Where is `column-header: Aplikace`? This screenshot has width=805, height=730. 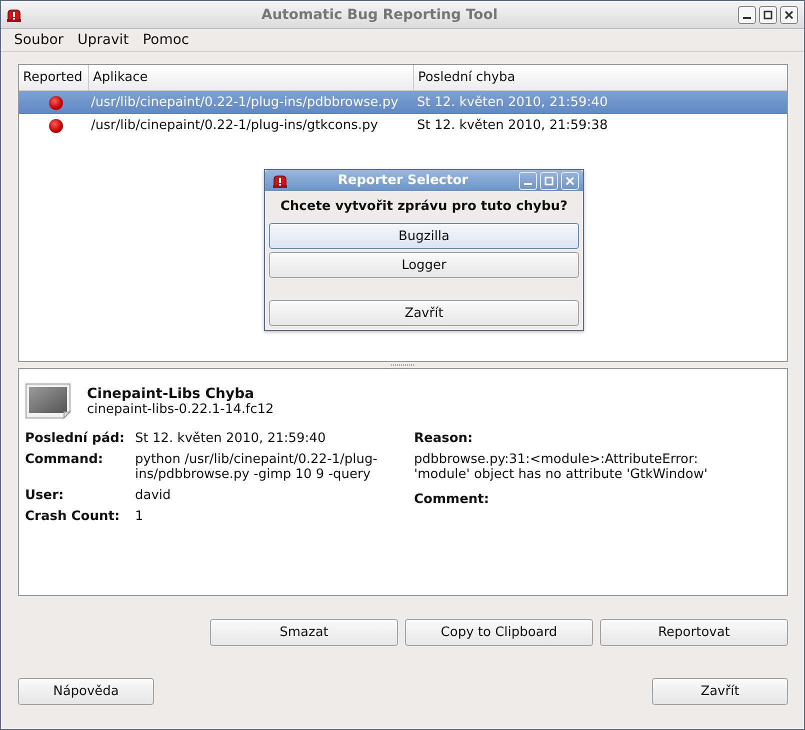
column-header: Aplikace is located at coordinates (251, 77).